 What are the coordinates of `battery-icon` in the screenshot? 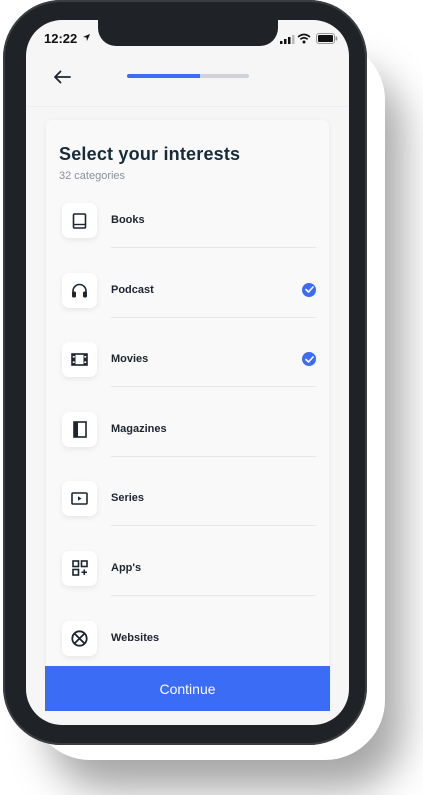 It's located at (327, 38).